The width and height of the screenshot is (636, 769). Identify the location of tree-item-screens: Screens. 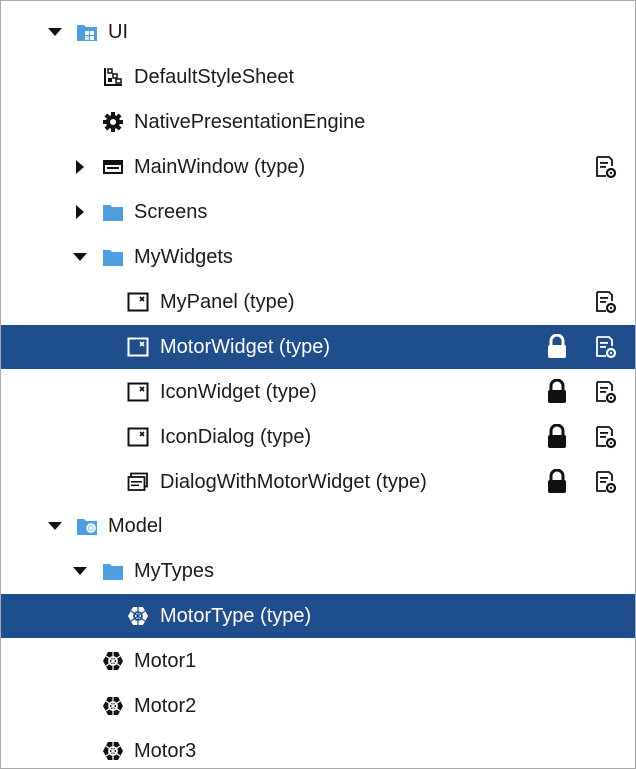
(318, 212).